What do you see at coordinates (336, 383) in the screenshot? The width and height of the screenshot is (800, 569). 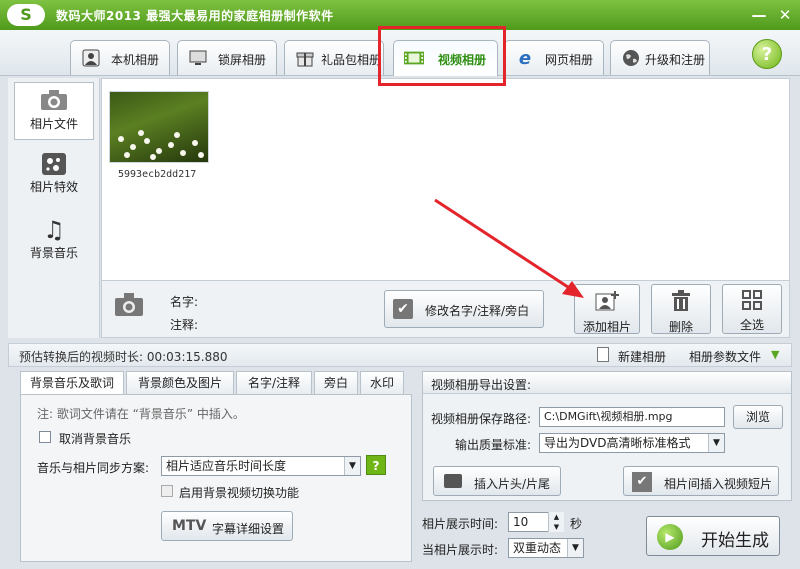 I see `subtab-narration: 旁白` at bounding box center [336, 383].